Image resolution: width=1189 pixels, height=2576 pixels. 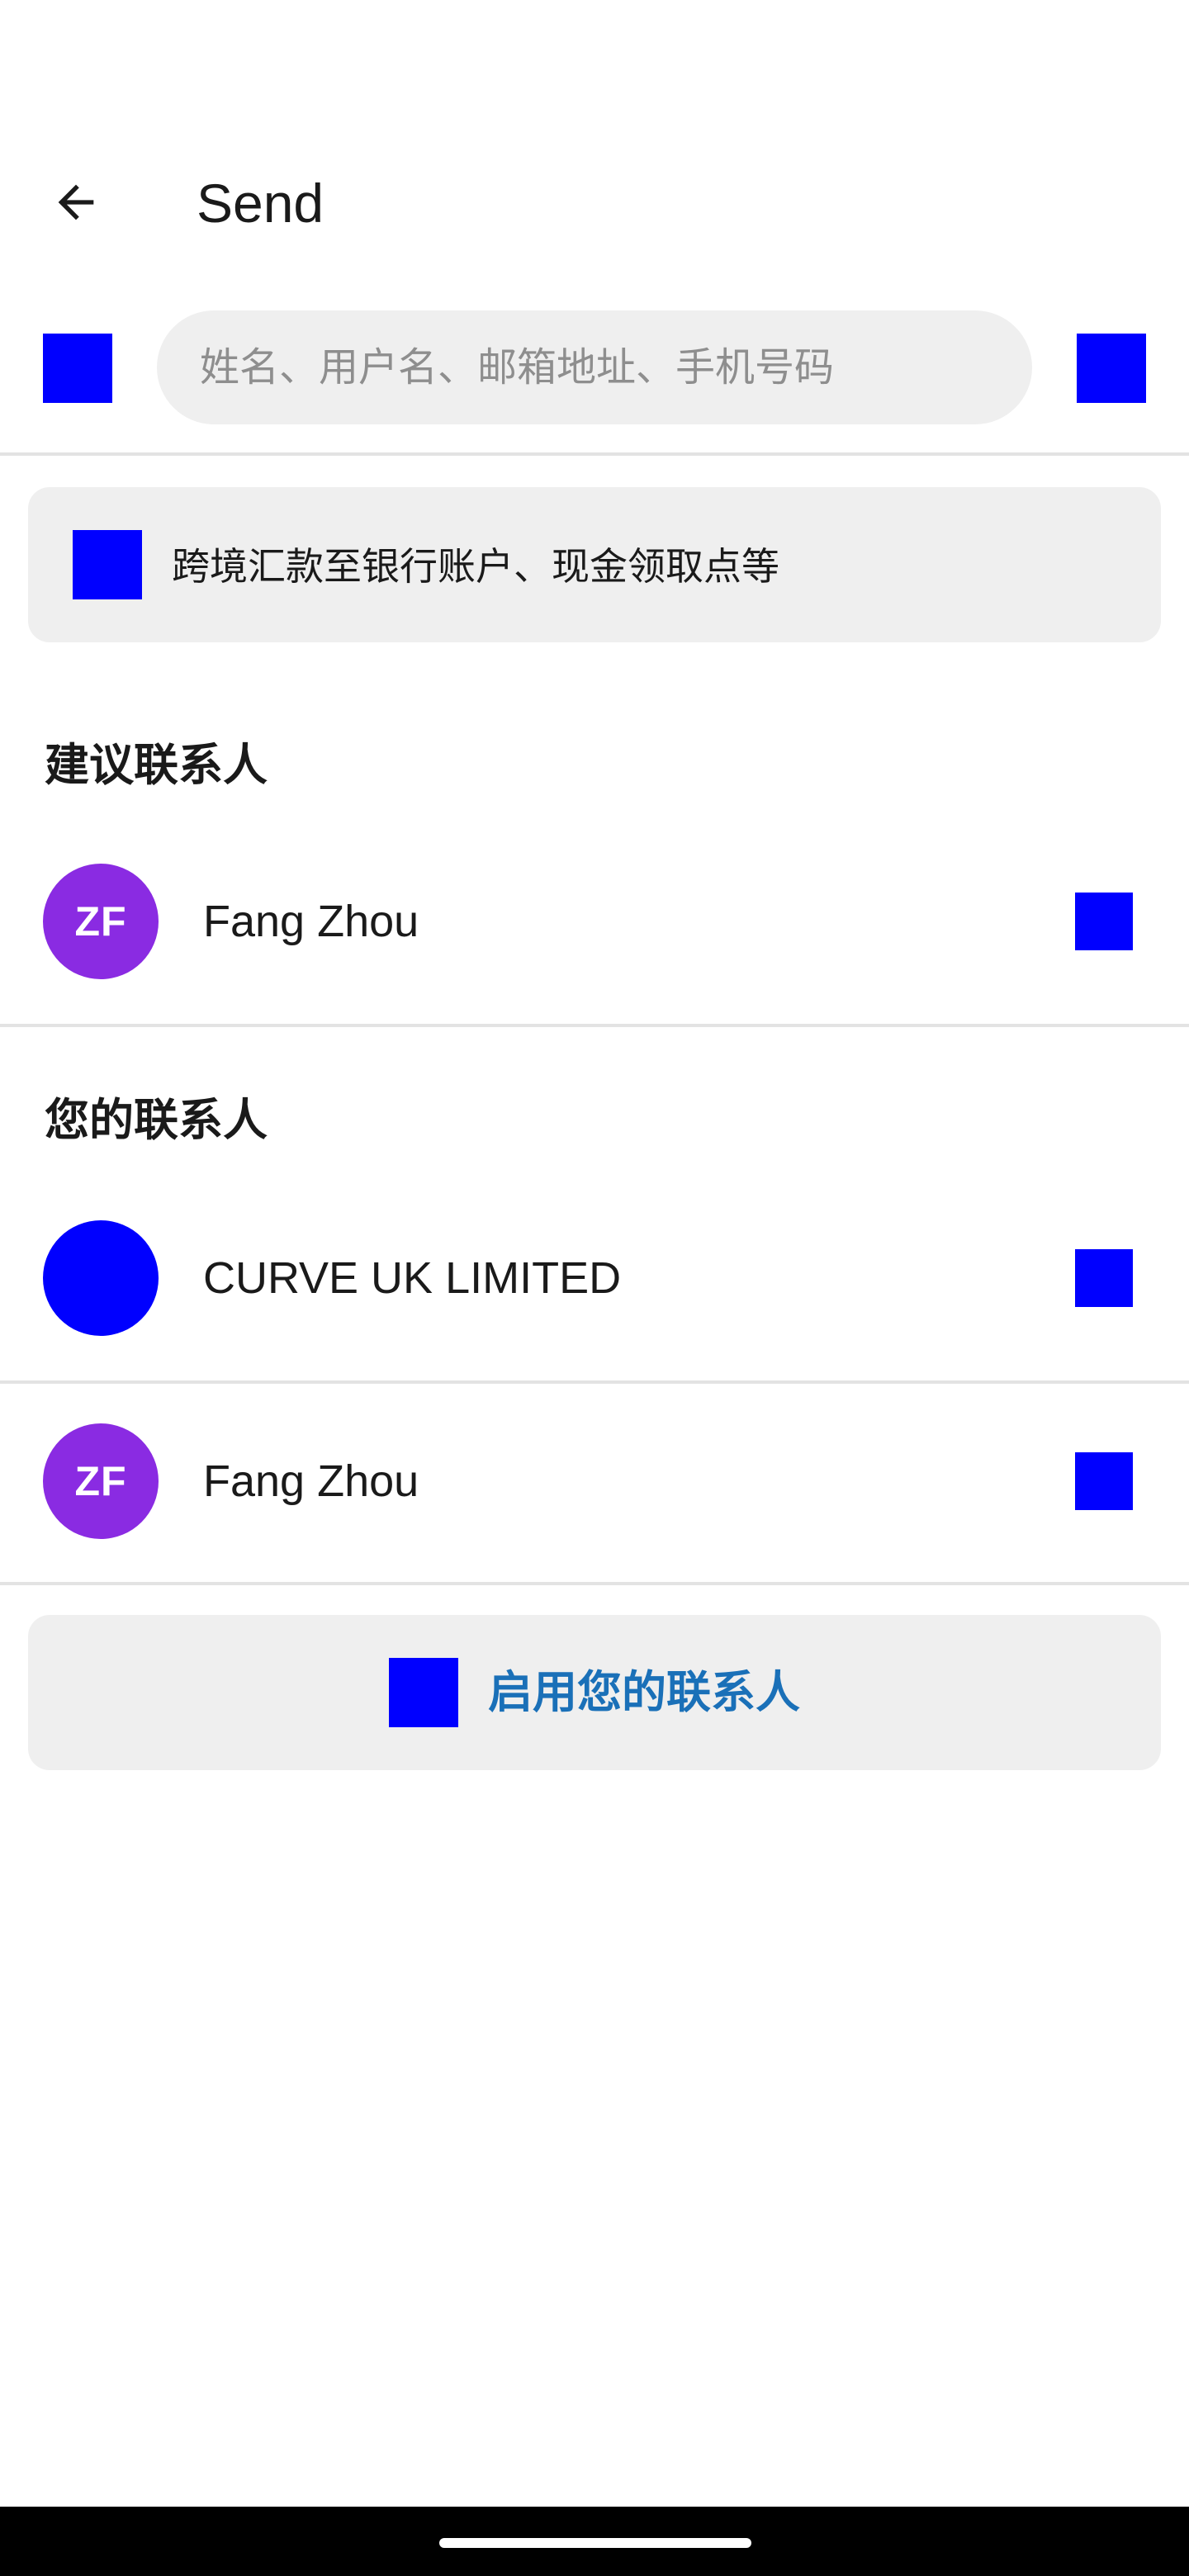 What do you see at coordinates (412, 1278) in the screenshot?
I see `contact-name: CURVE UK LIMITED` at bounding box center [412, 1278].